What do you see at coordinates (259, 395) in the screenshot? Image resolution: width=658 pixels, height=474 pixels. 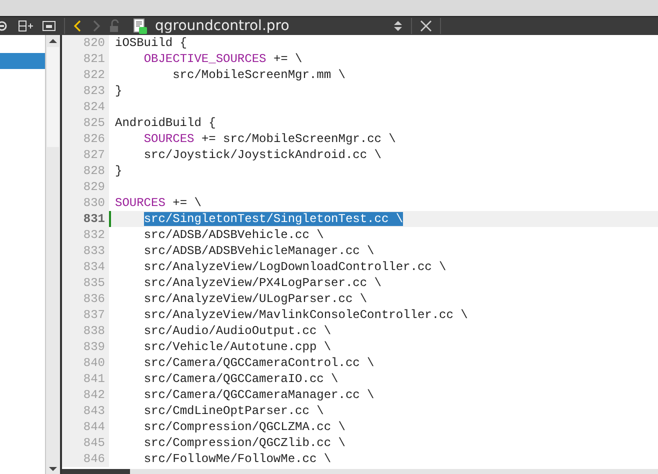 I see `code-text: src/Camera/QGCCameraManager.cc \` at bounding box center [259, 395].